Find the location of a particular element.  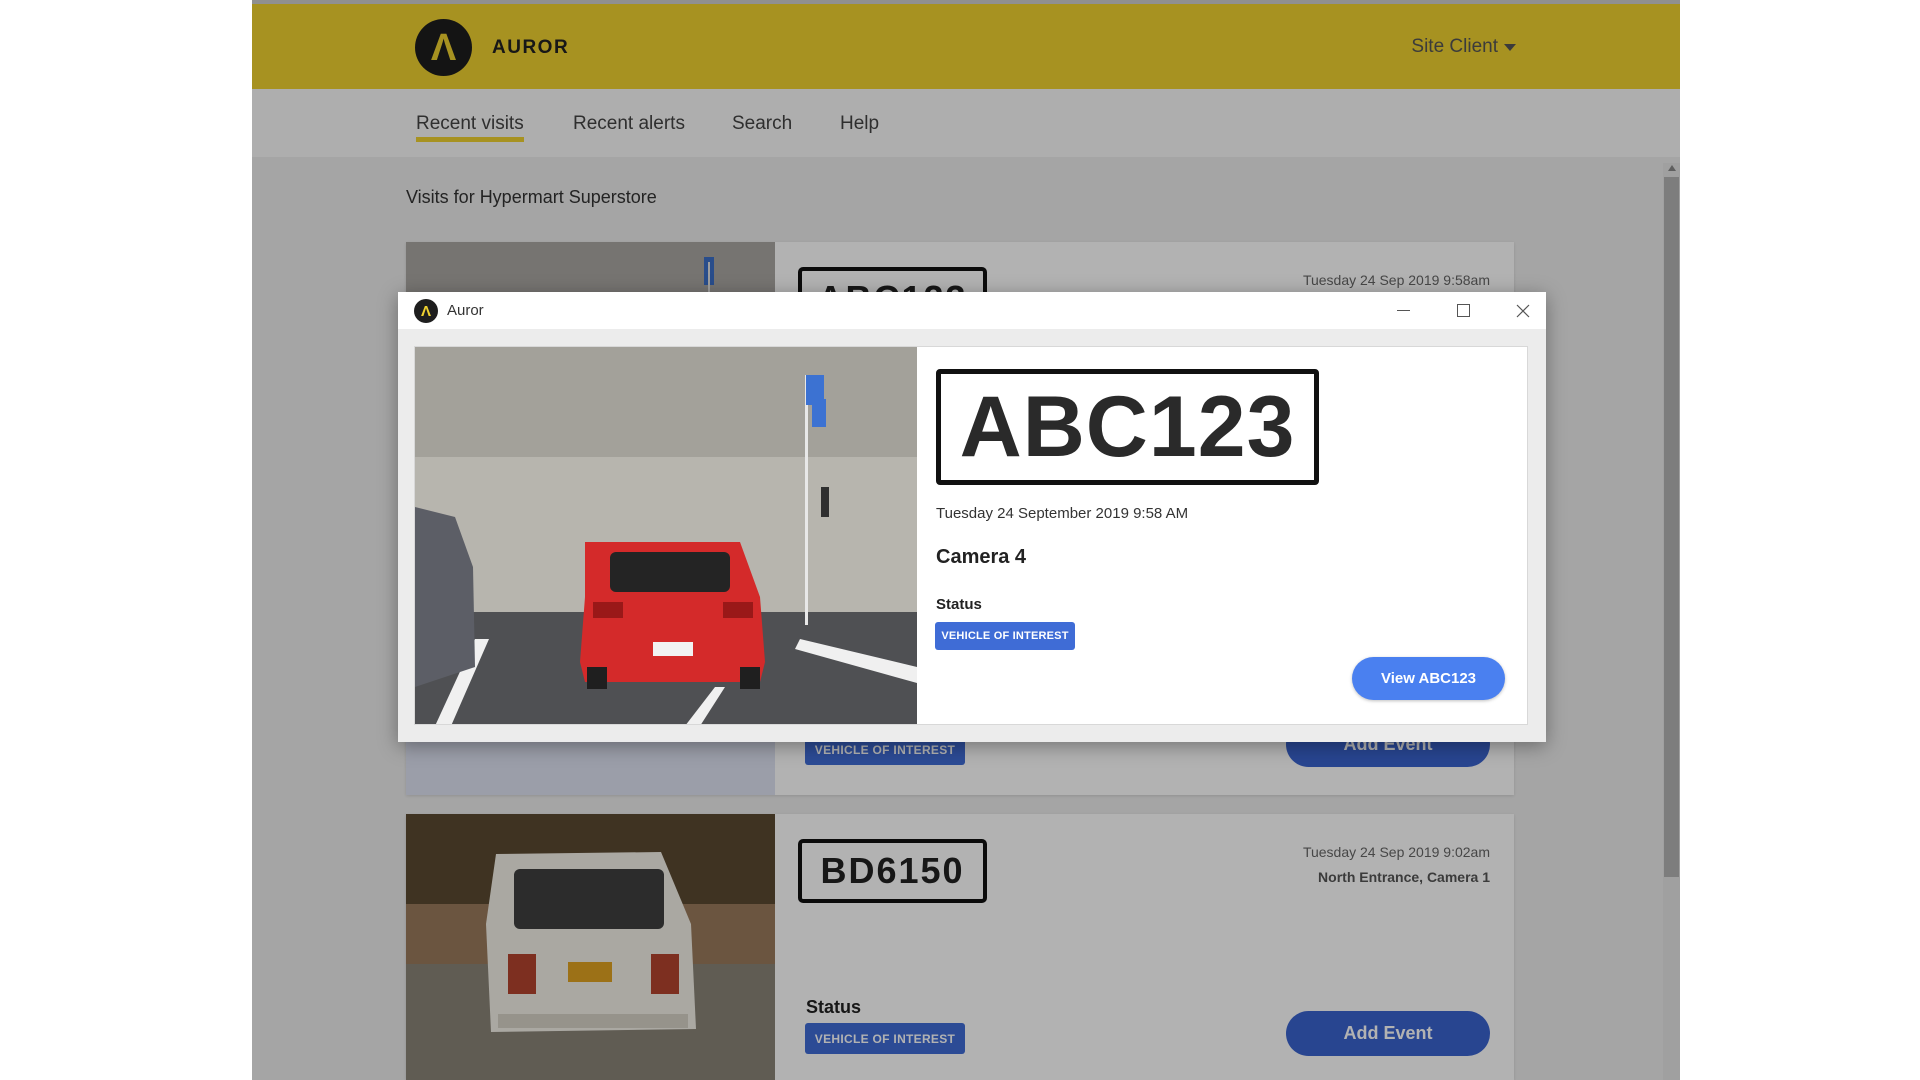

close-button is located at coordinates (1523, 310).